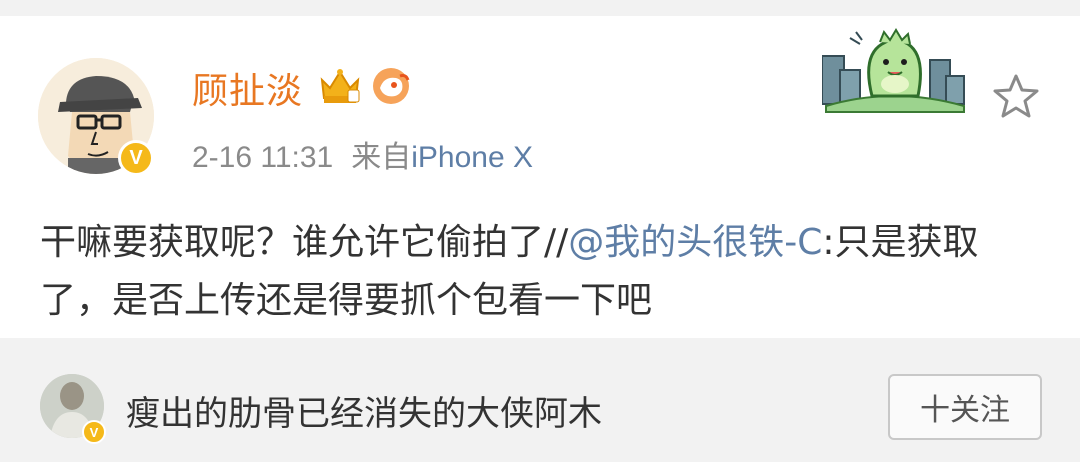 The width and height of the screenshot is (1080, 462). I want to click on content-text: 干嘛要获取呢？谁允许它偷拍了, so click(292, 242).